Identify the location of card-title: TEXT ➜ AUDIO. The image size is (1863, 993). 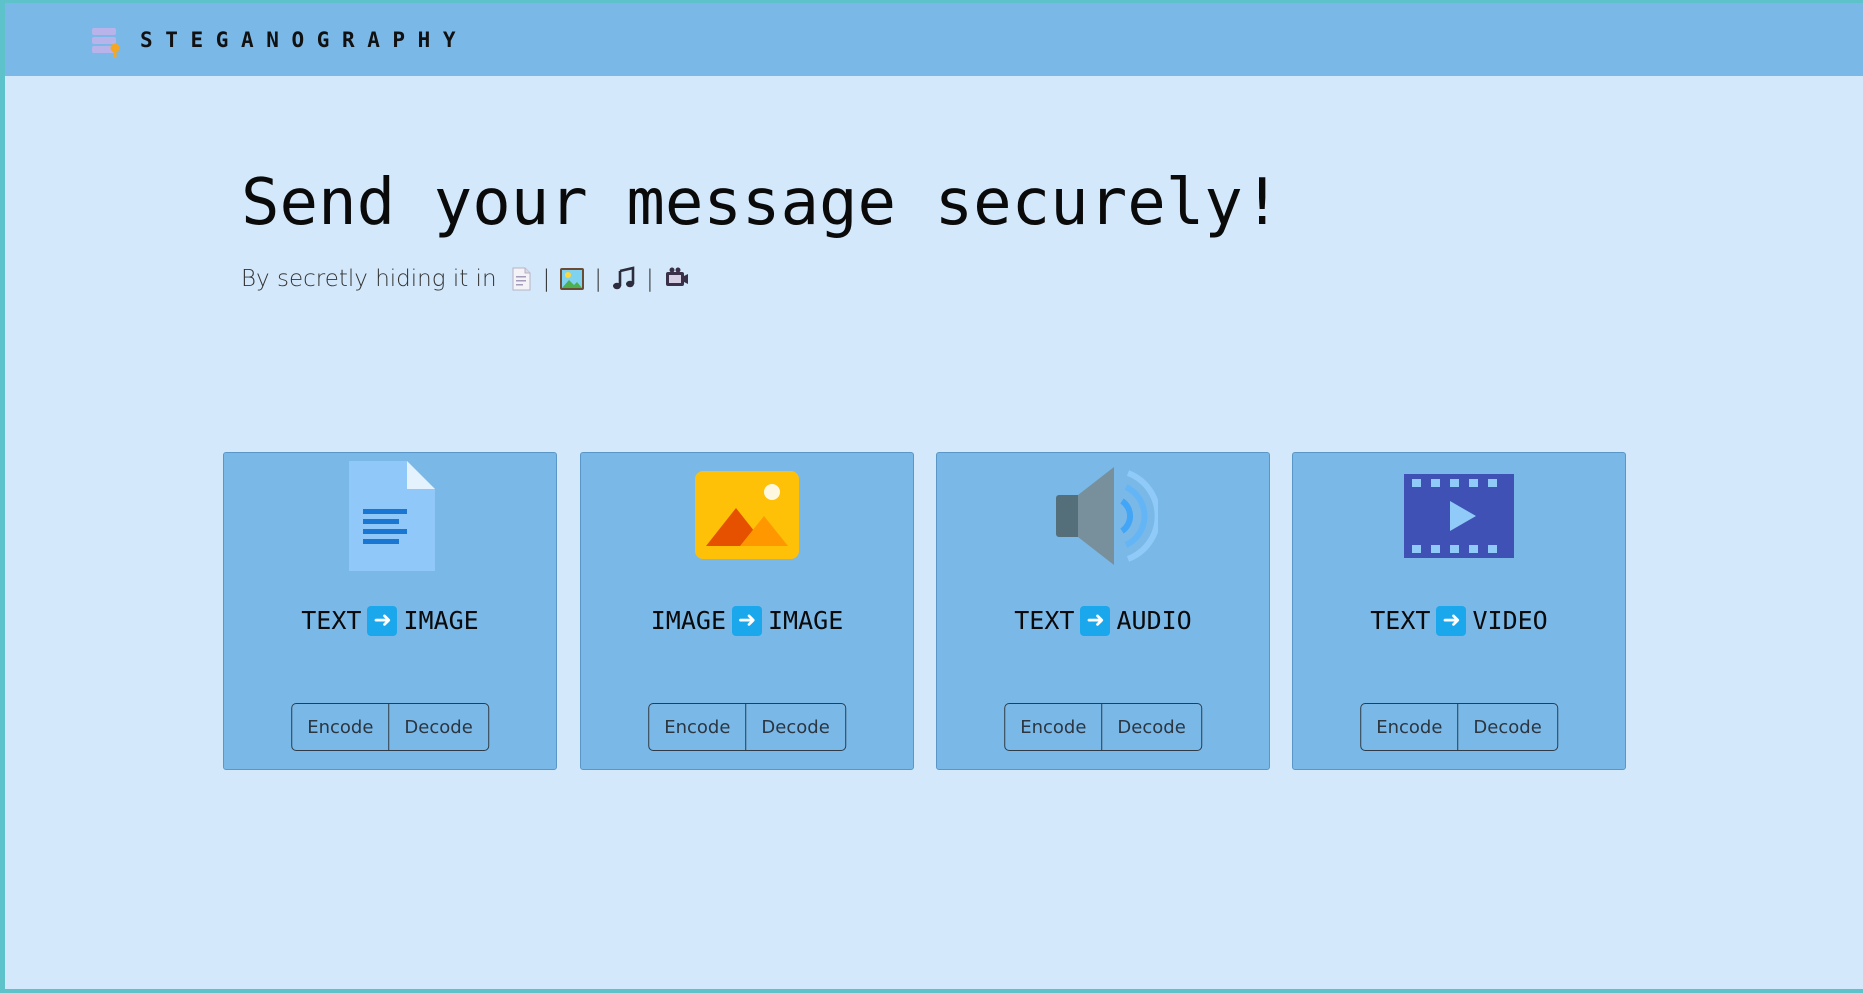
(1103, 621).